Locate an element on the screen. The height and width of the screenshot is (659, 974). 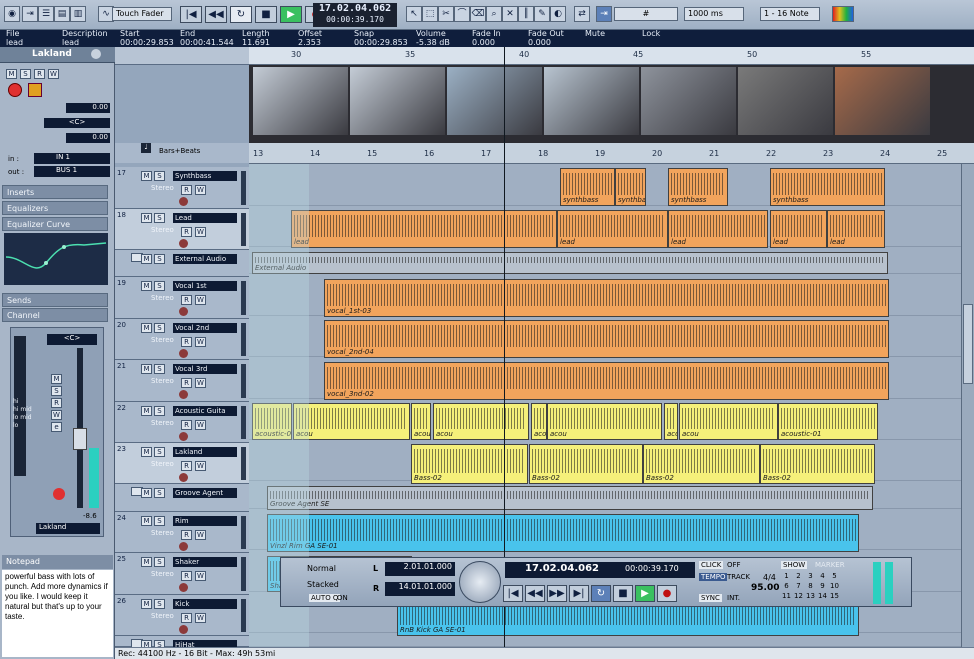
marker-button: 3 is located at coordinates (810, 576).